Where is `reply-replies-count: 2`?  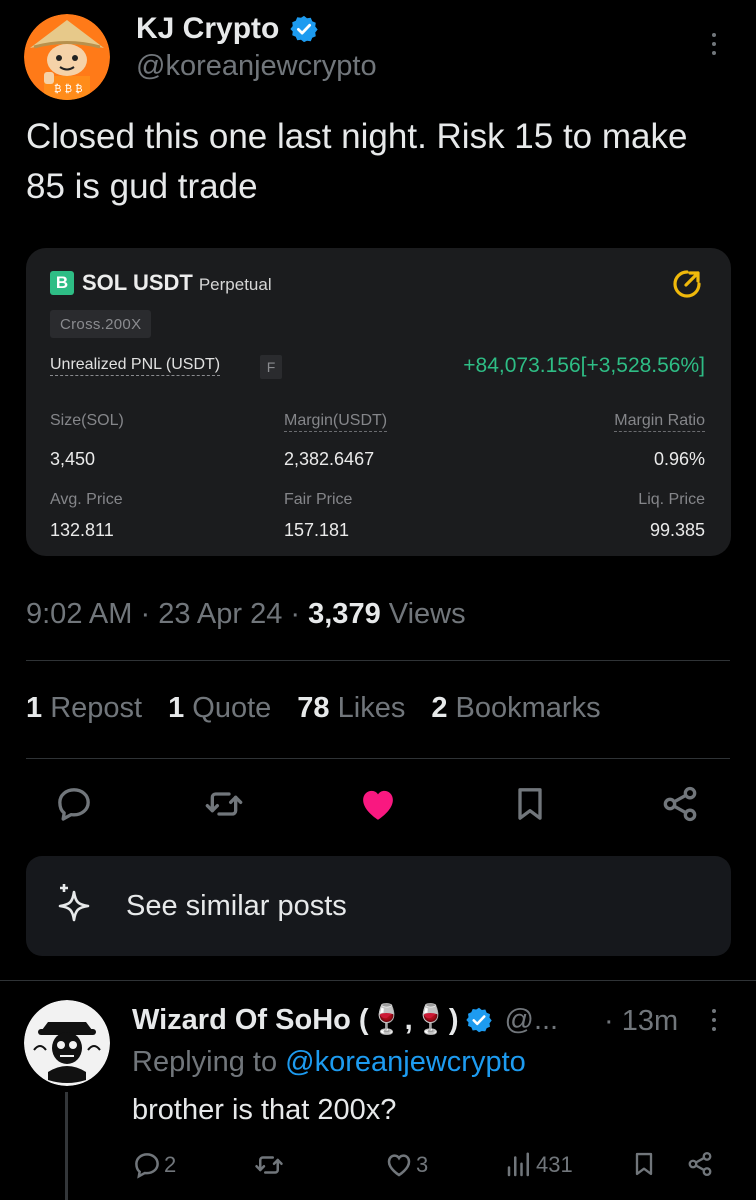
reply-replies-count: 2 is located at coordinates (170, 1164).